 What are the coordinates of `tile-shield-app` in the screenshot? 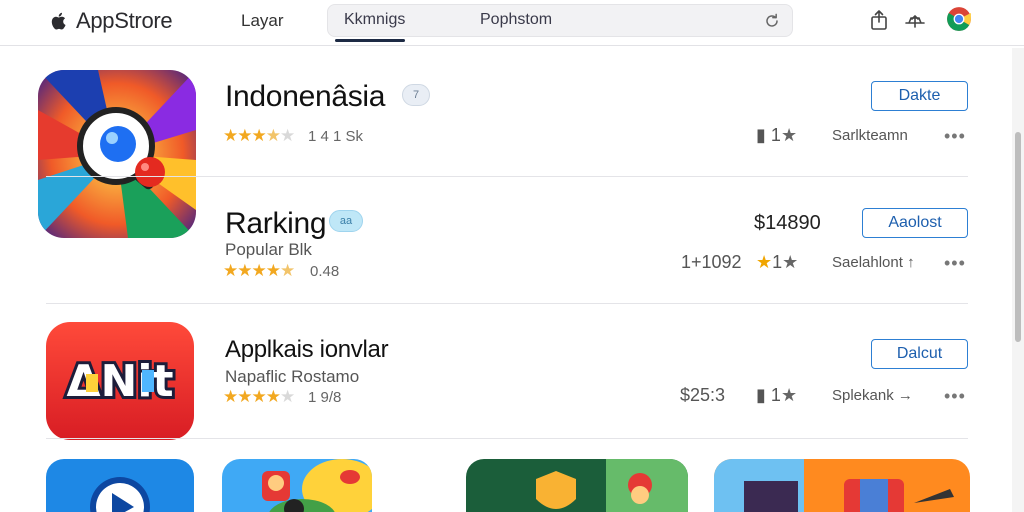 It's located at (577, 485).